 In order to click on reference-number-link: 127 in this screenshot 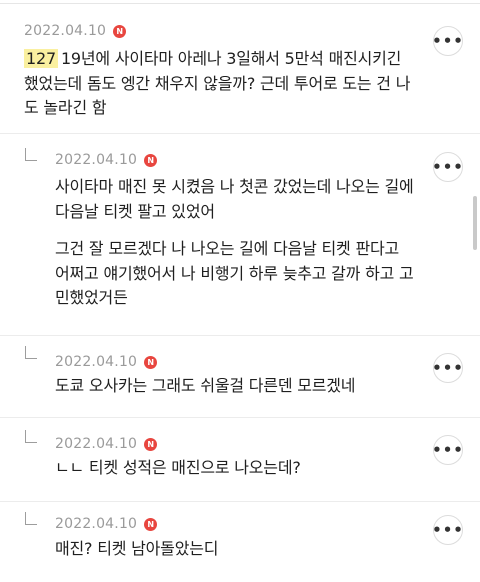, I will do `click(41, 58)`.